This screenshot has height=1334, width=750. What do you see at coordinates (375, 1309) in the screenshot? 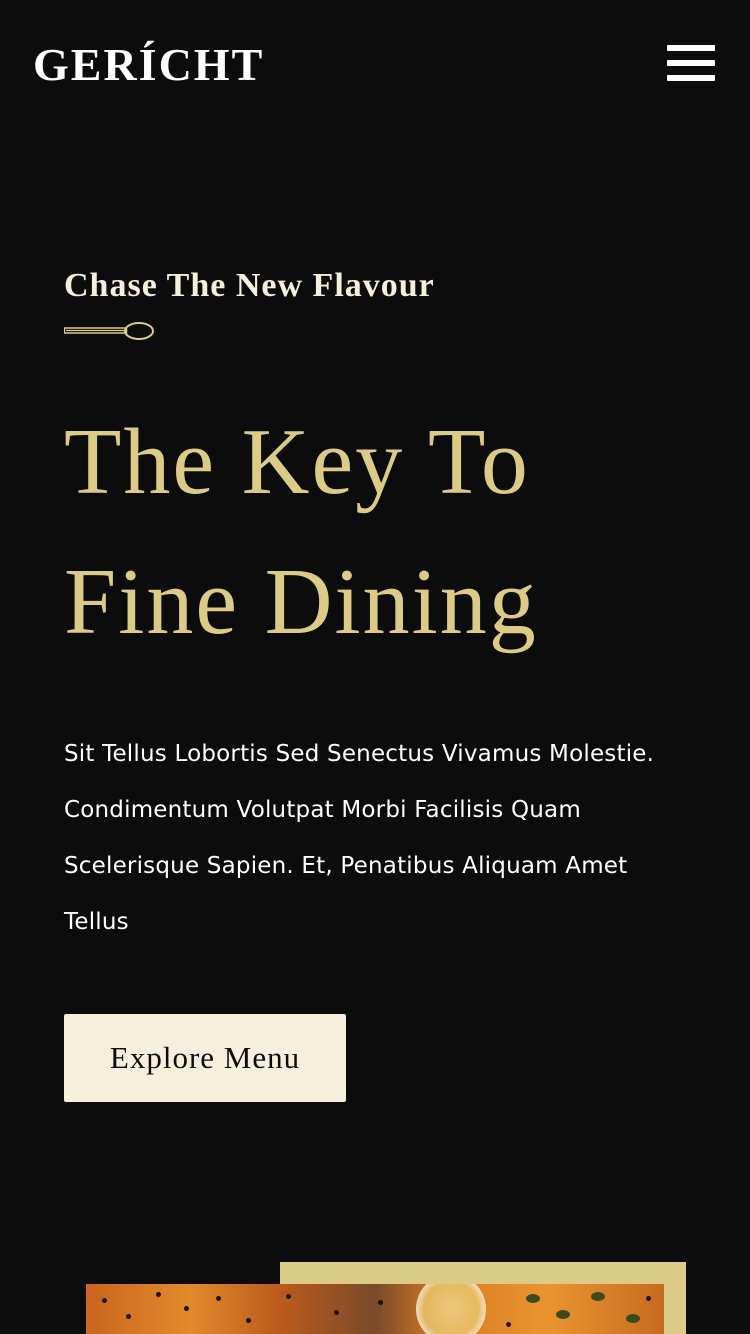
I see `food-photo` at bounding box center [375, 1309].